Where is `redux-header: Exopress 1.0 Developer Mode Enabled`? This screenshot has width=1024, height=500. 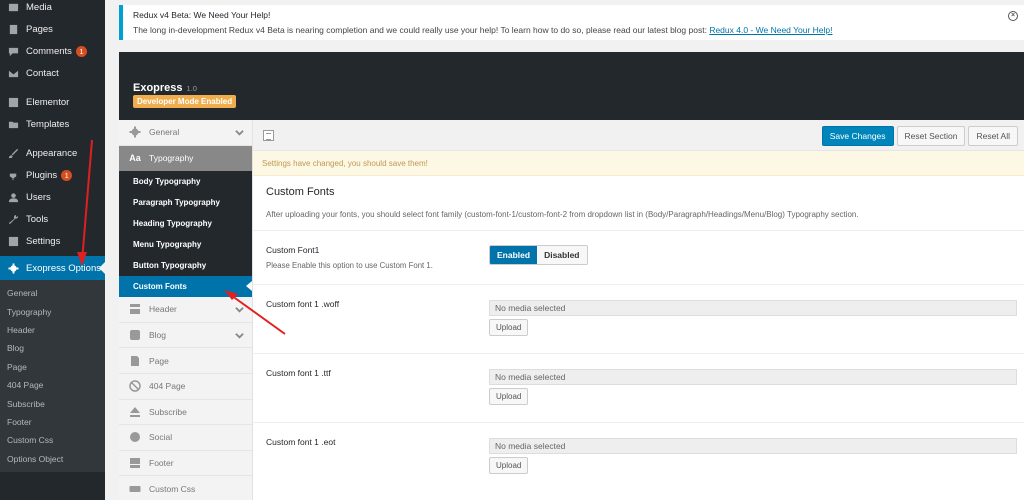
redux-header: Exopress 1.0 Developer Mode Enabled is located at coordinates (571, 86).